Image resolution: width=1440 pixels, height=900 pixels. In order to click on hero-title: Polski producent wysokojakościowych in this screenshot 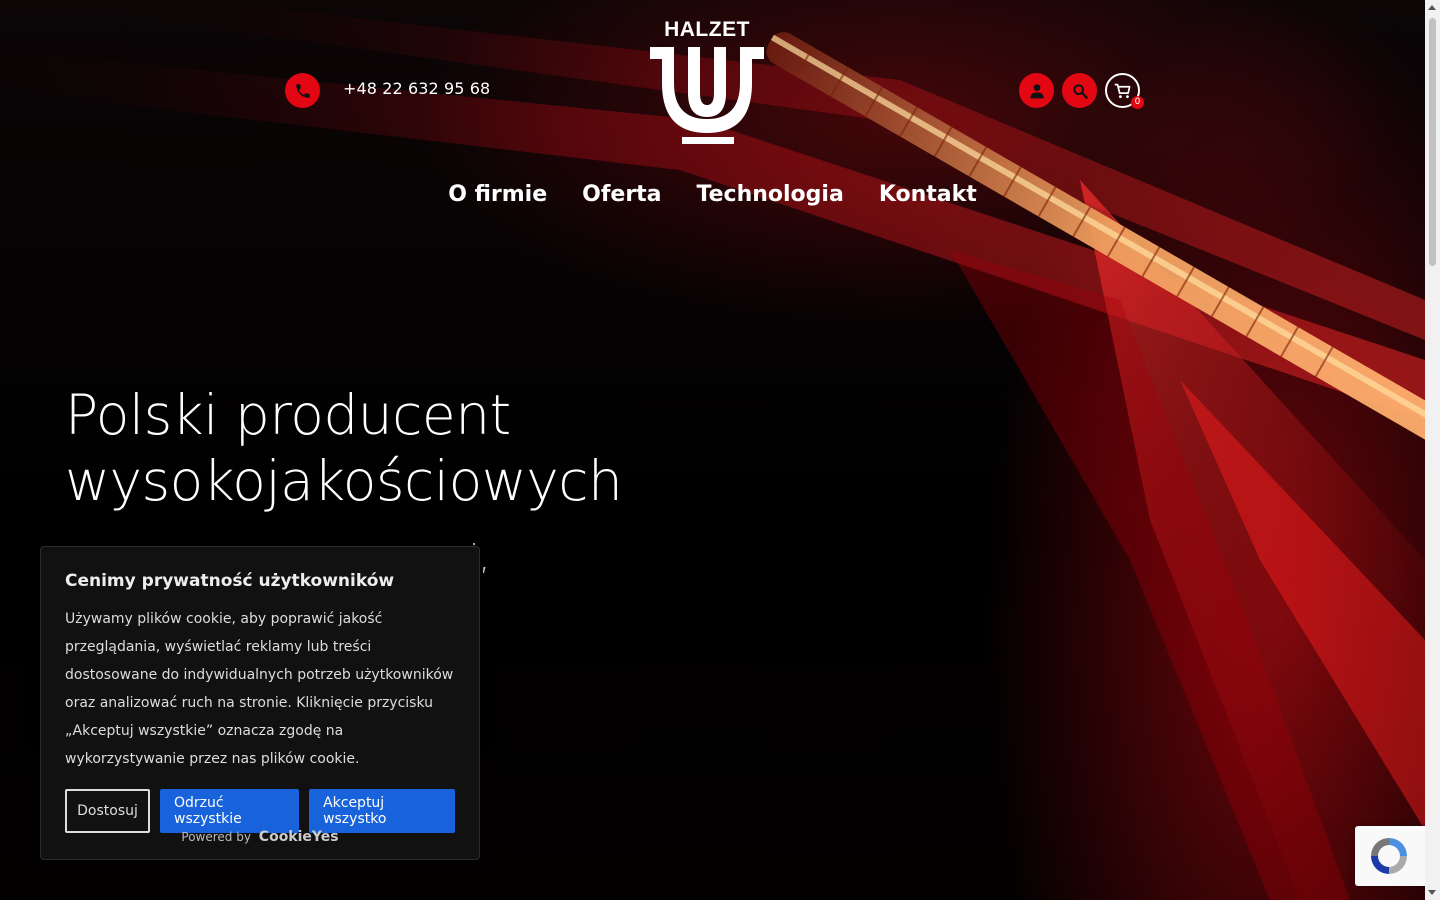, I will do `click(385, 448)`.